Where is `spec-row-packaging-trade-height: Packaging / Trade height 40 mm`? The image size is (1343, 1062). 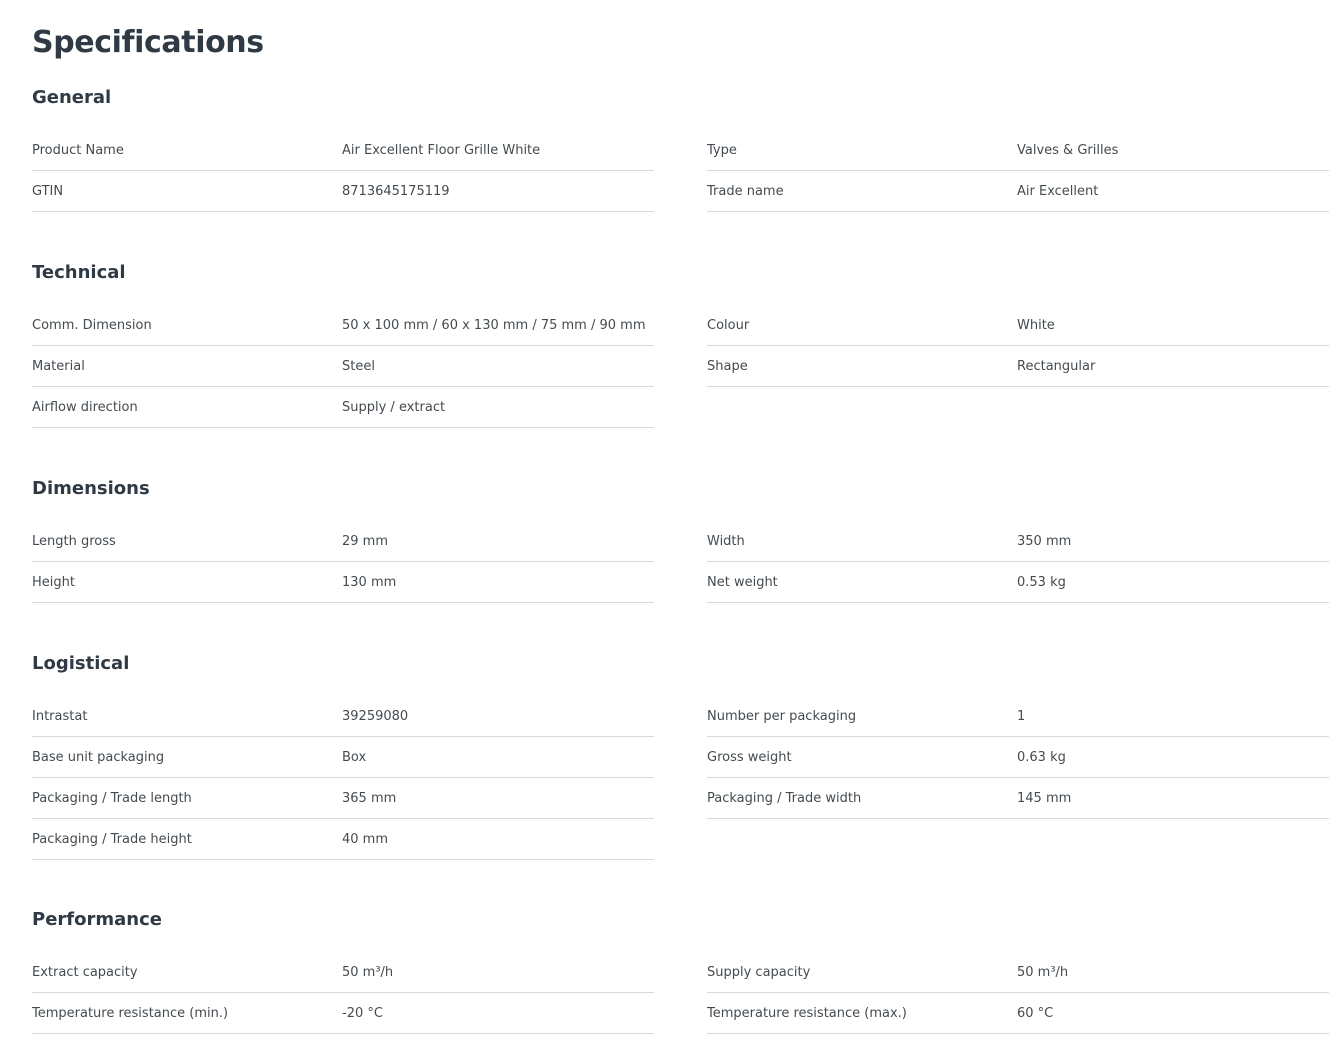
spec-row-packaging-trade-height: Packaging / Trade height 40 mm is located at coordinates (343, 839).